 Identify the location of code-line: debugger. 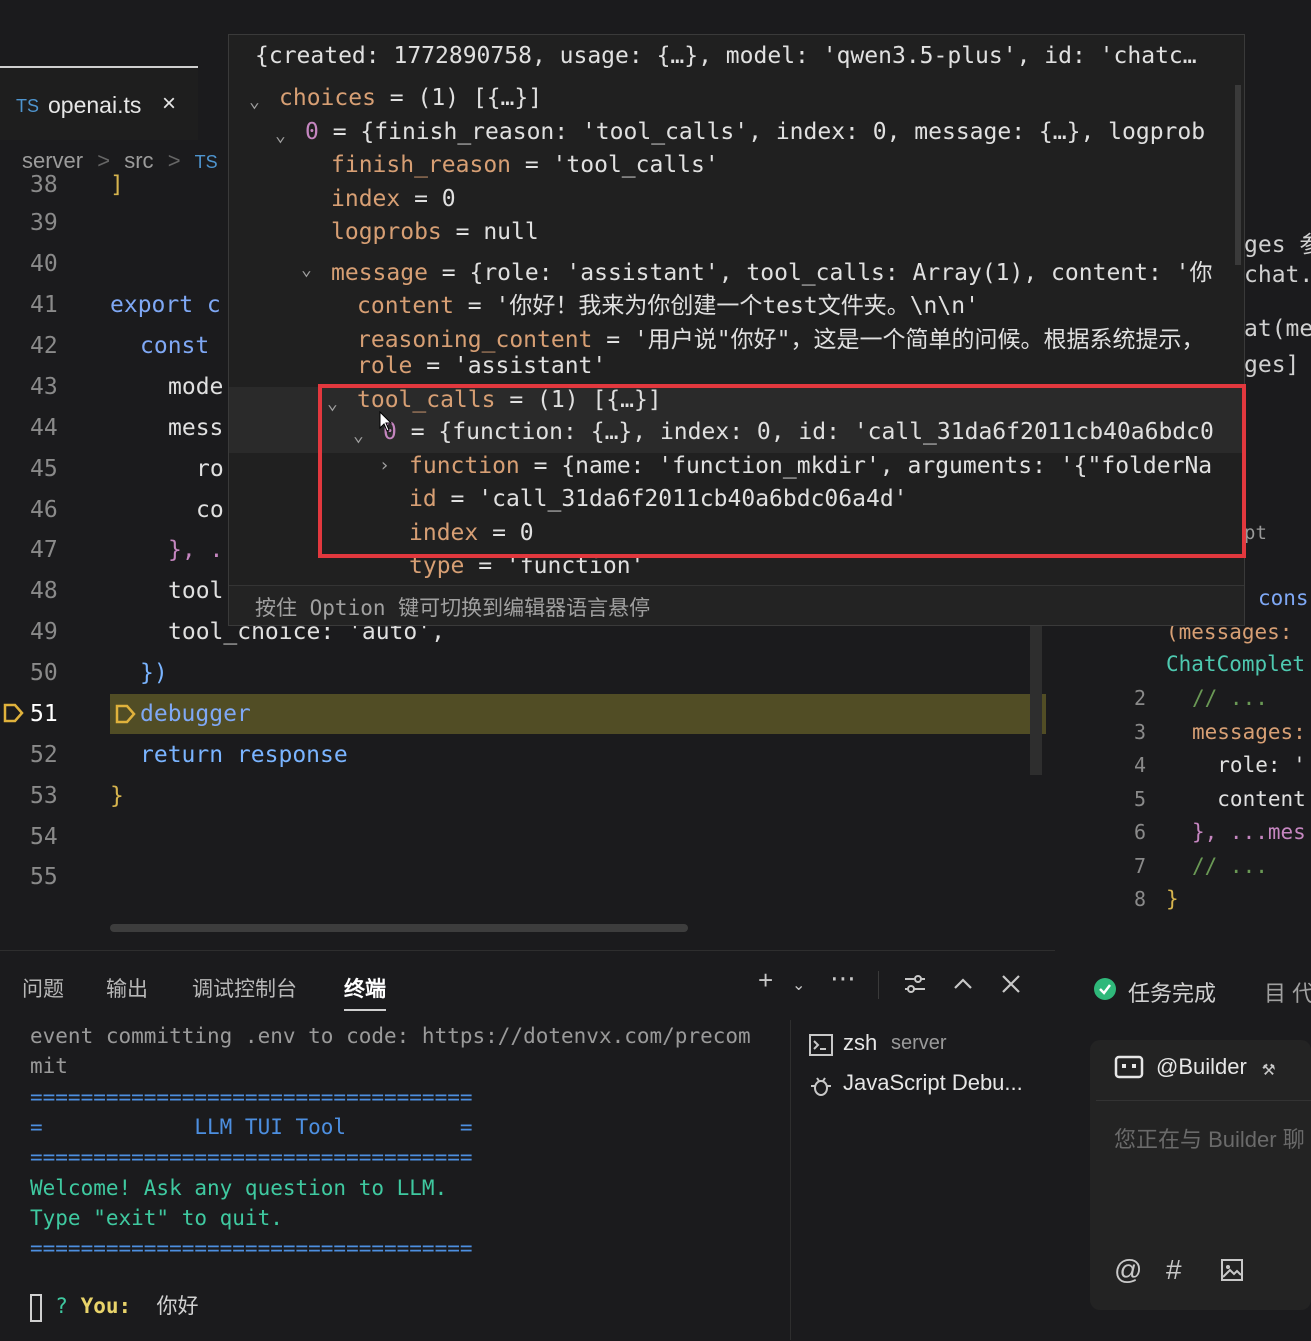
(195, 714).